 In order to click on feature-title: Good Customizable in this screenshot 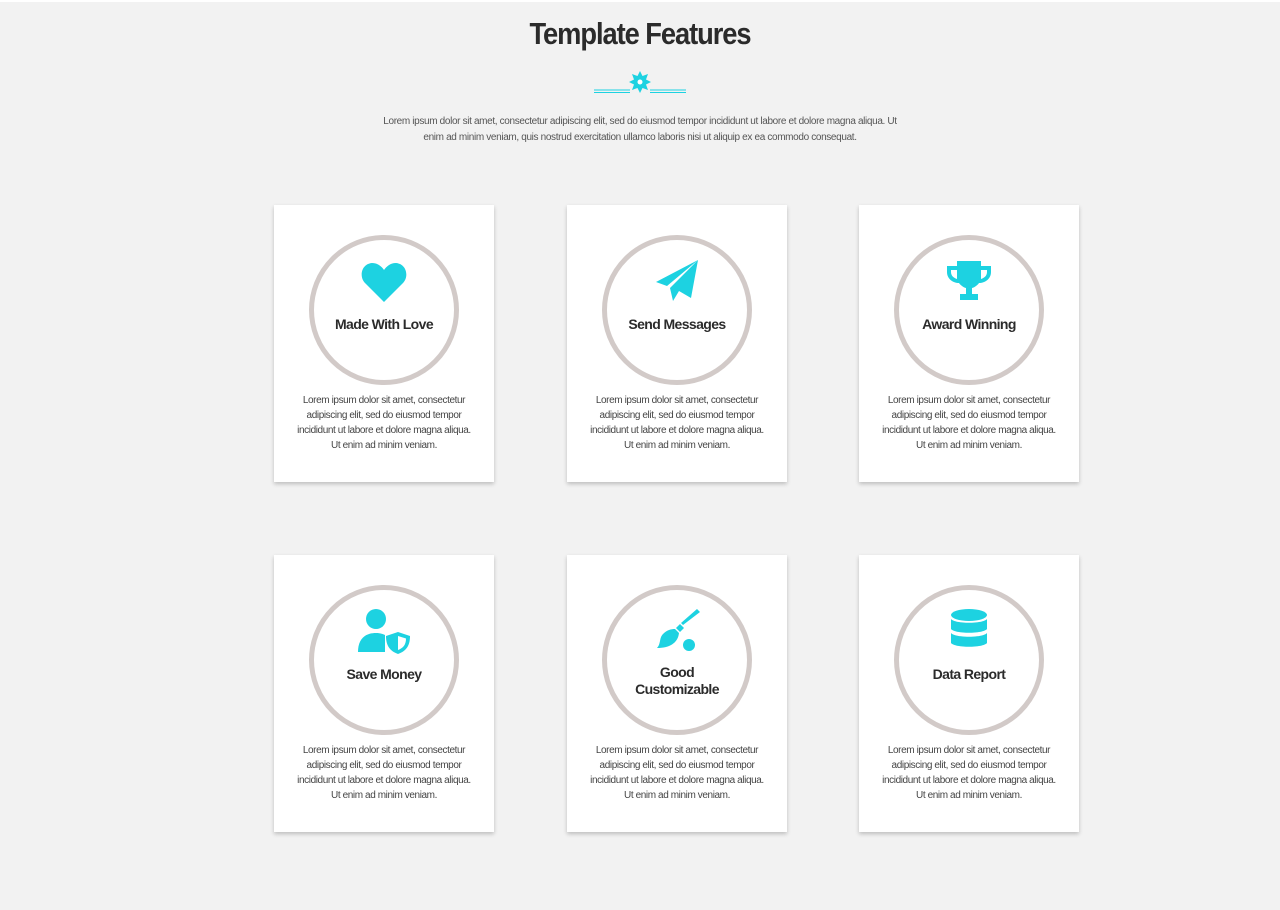, I will do `click(677, 681)`.